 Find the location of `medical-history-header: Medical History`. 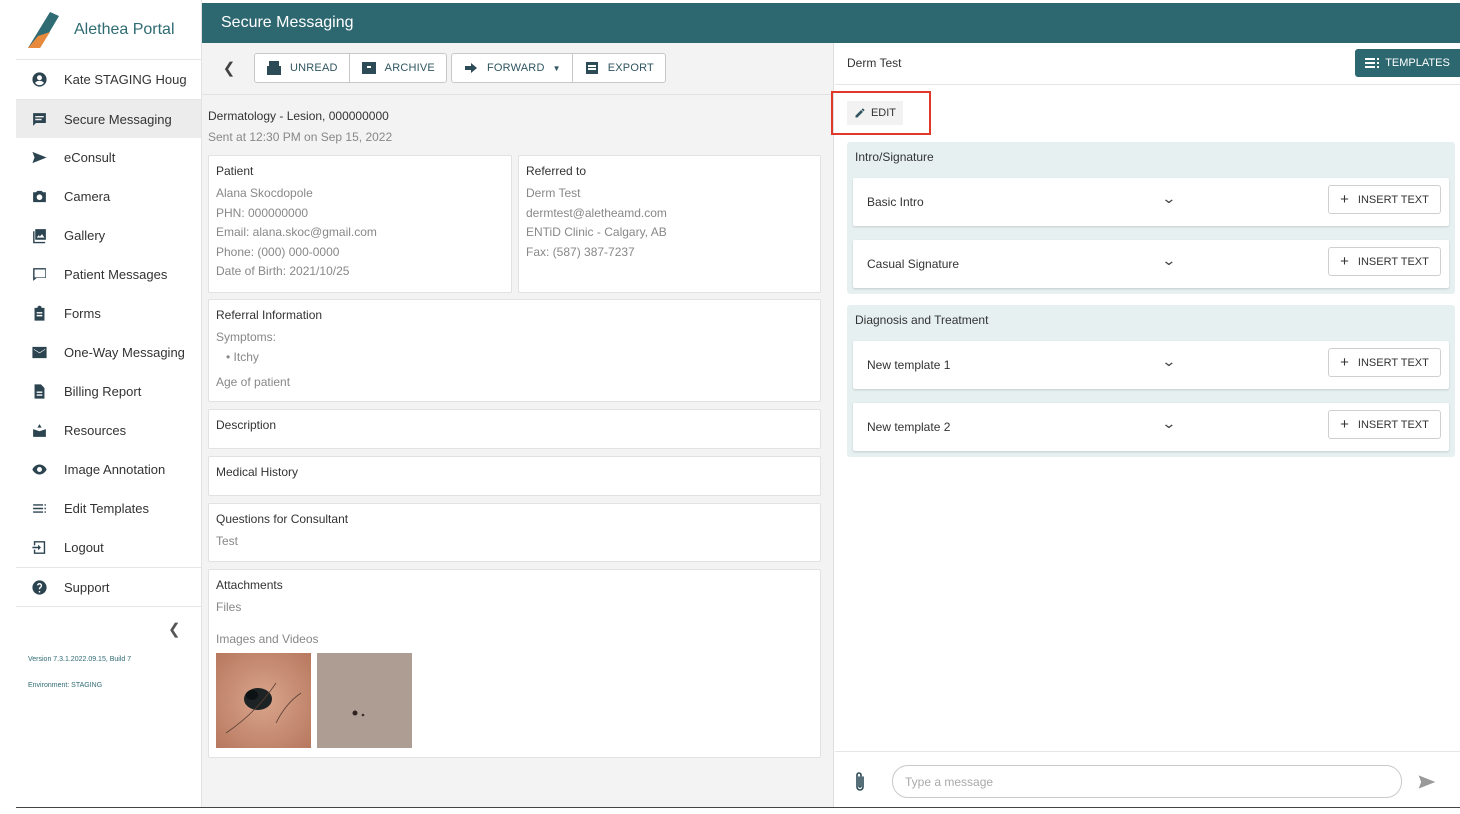

medical-history-header: Medical History is located at coordinates (257, 472).